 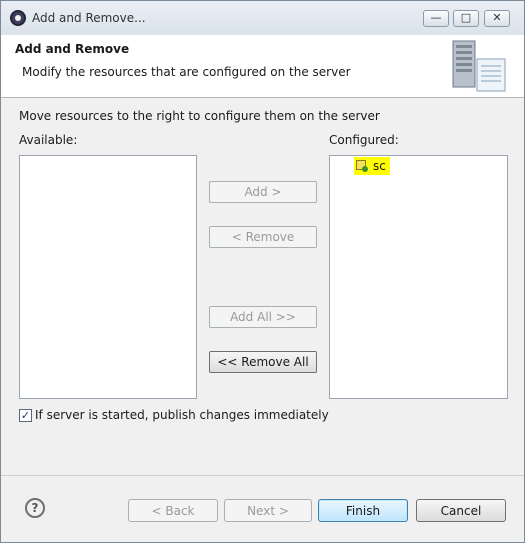 I want to click on maximize-button: □, so click(x=466, y=18).